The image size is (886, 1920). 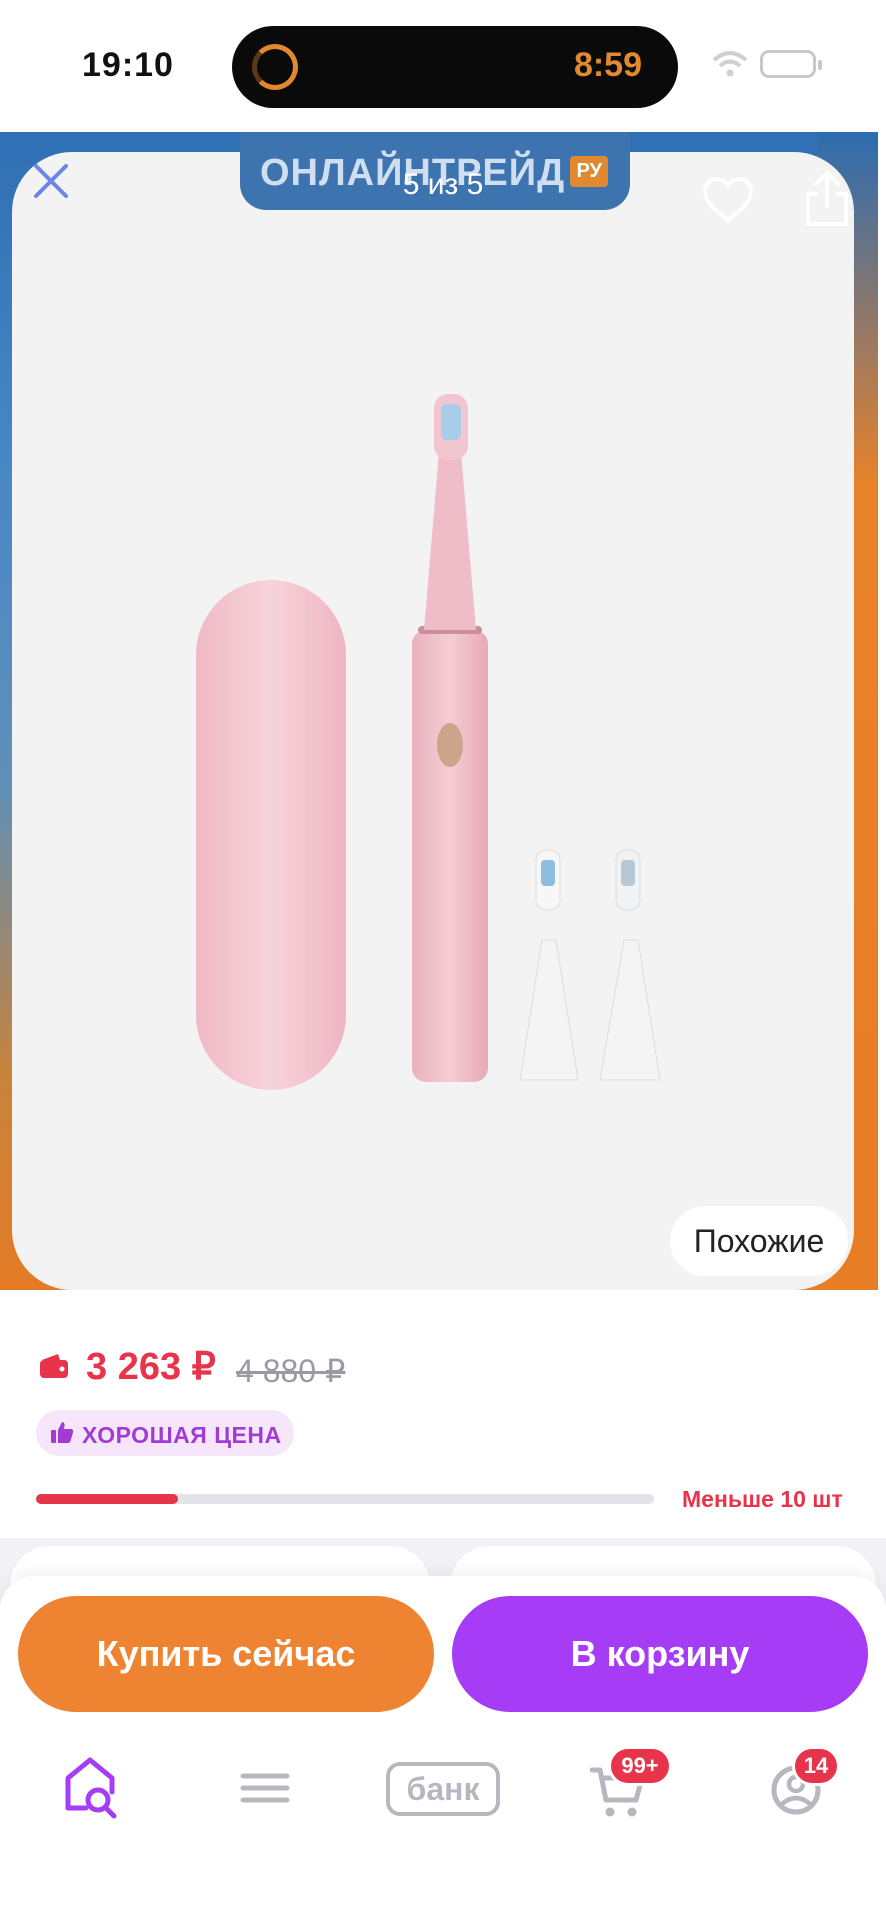 I want to click on stock-progress-fill, so click(x=107, y=1499).